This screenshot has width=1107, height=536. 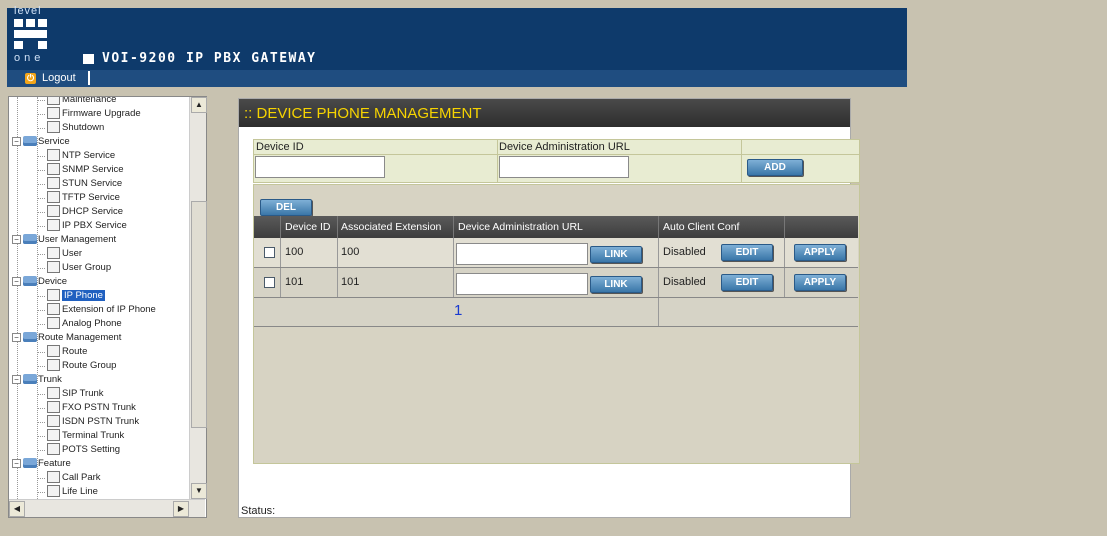 I want to click on power-icon: ⏻, so click(x=30, y=78).